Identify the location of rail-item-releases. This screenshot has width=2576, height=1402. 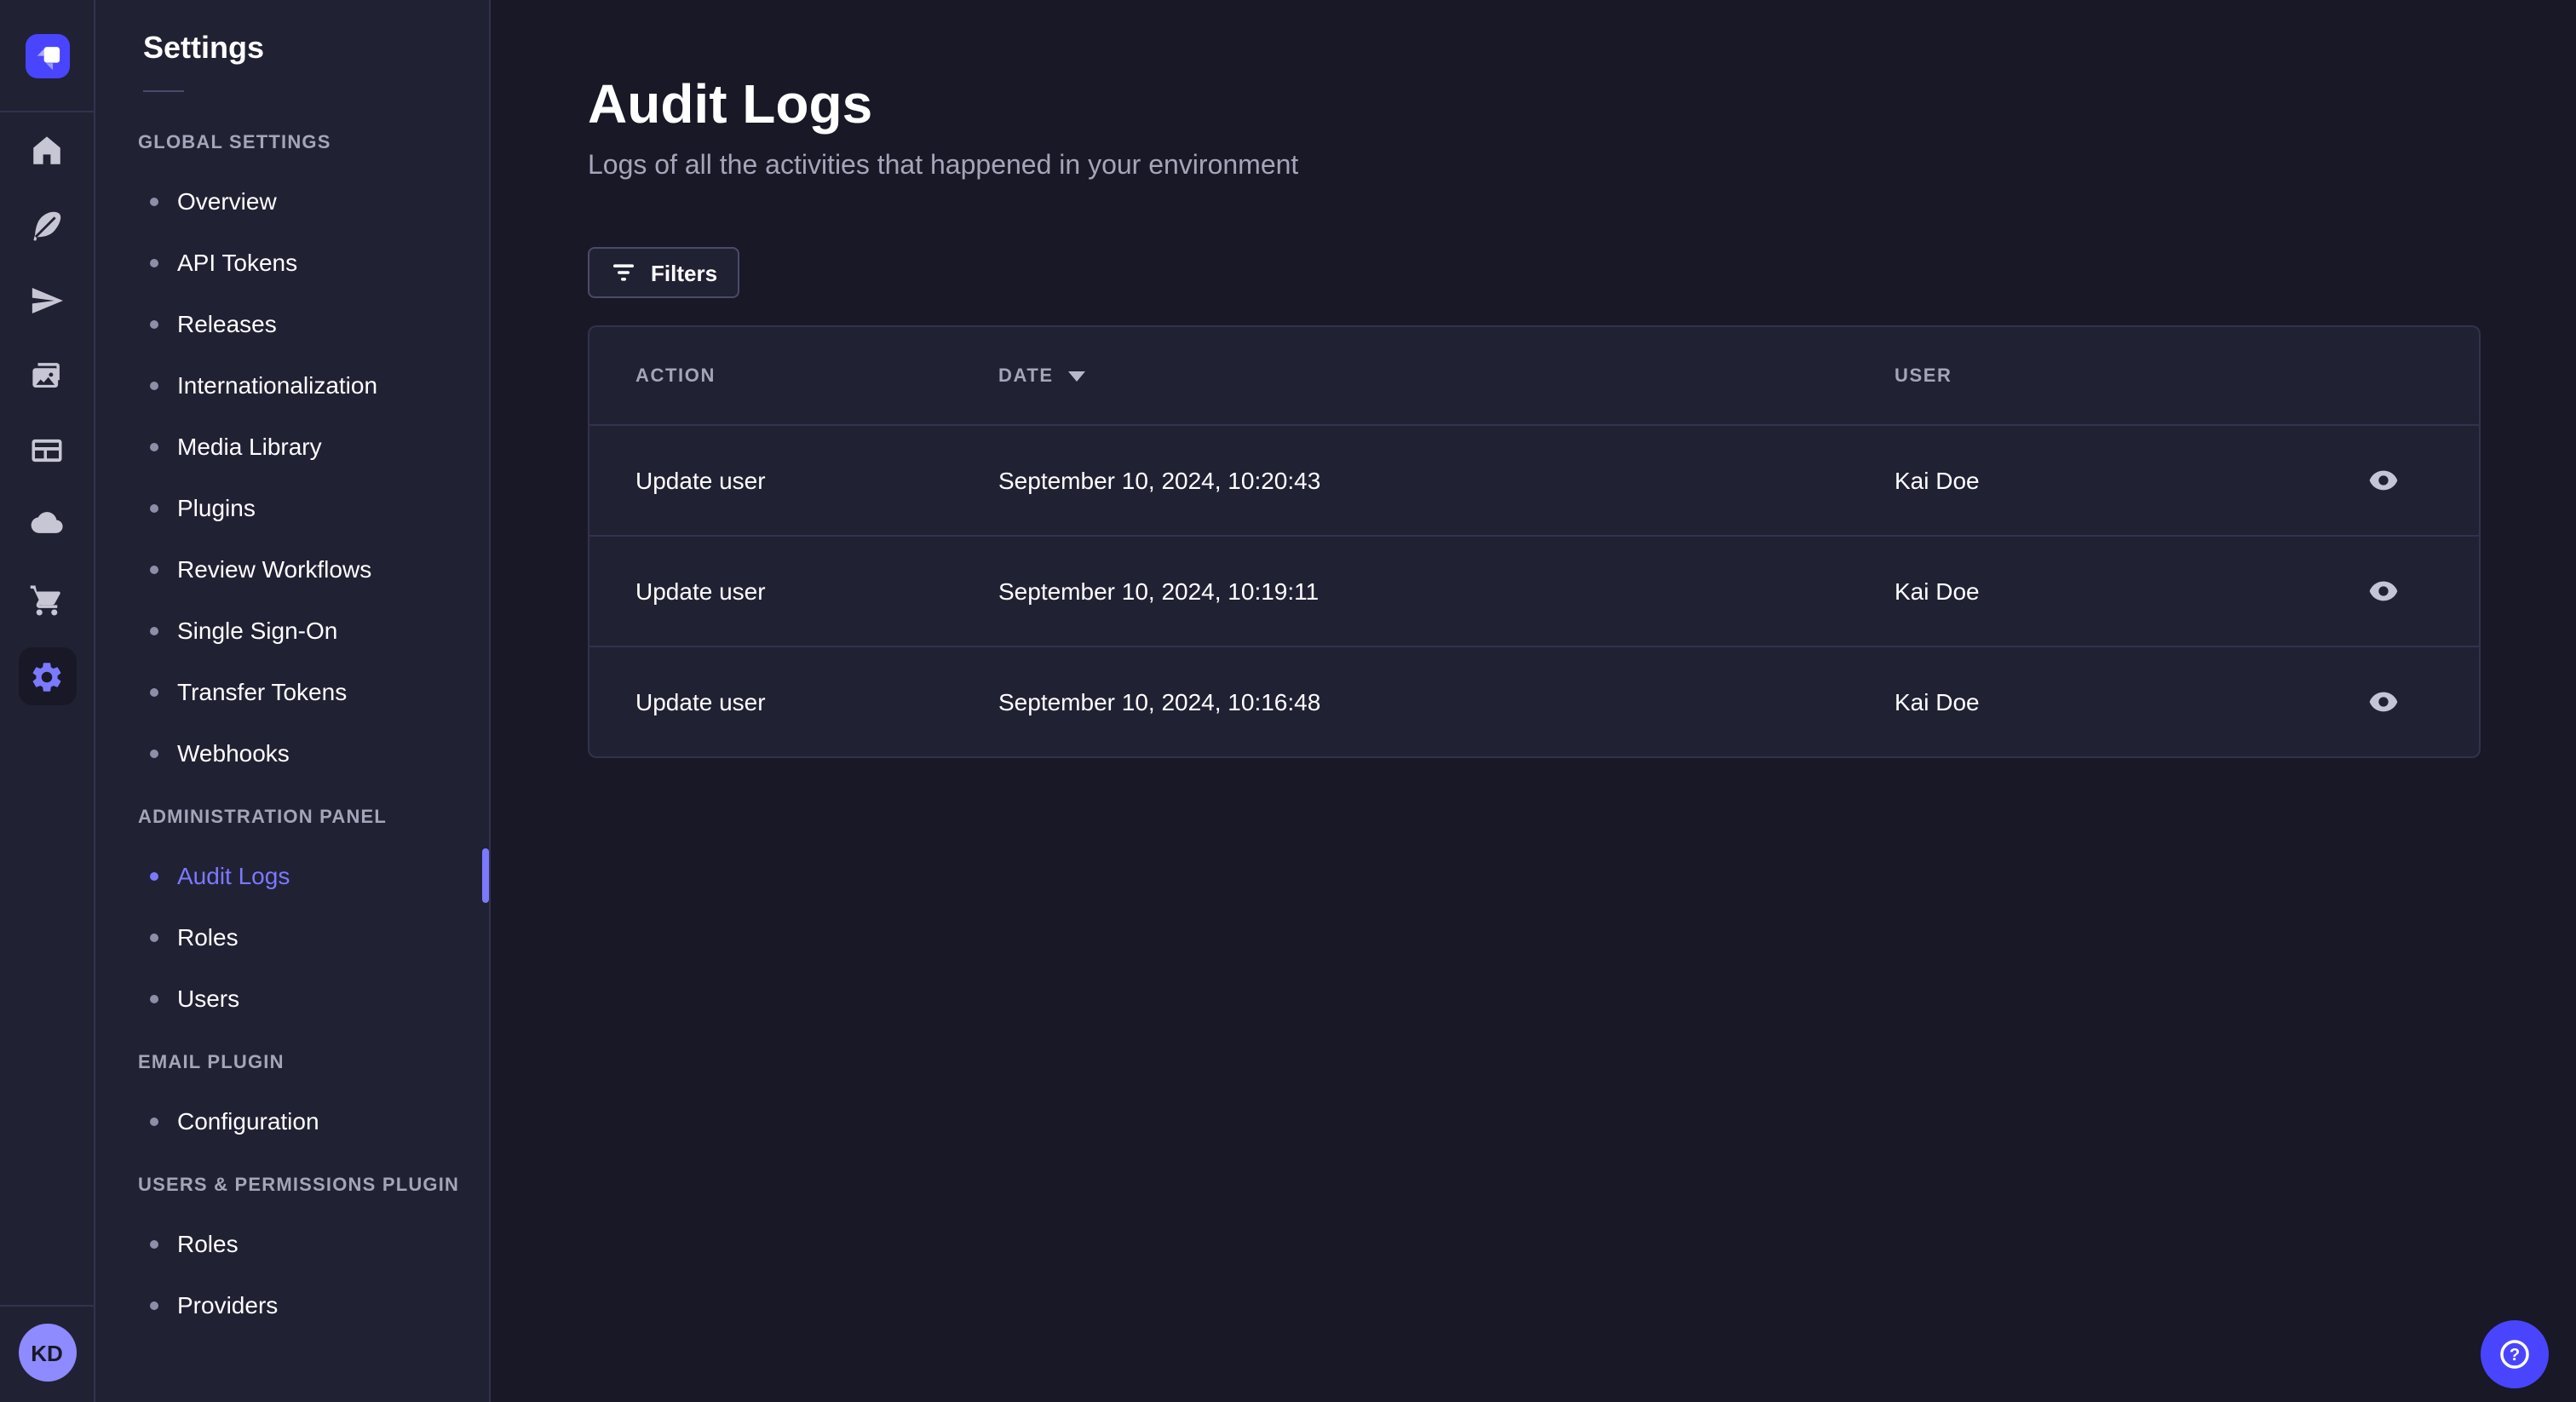
(47, 300).